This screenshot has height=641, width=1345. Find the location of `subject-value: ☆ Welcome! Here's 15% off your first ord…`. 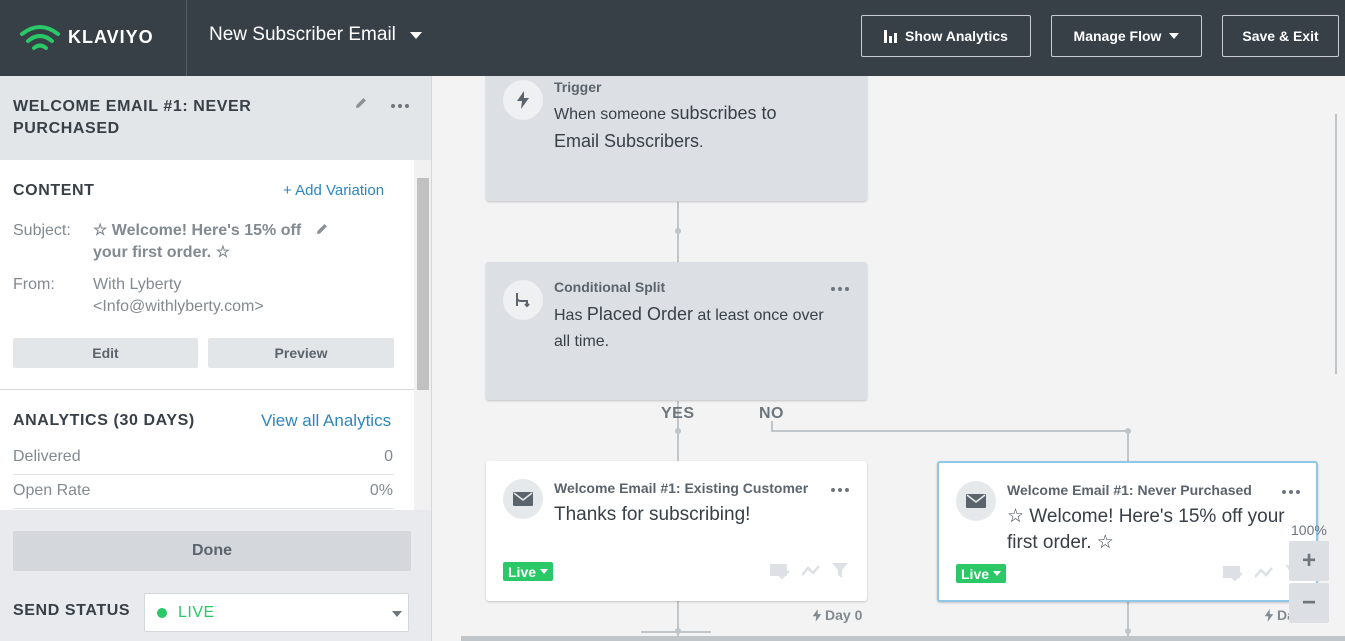

subject-value: ☆ Welcome! Here's 15% off your first ord… is located at coordinates (197, 242).